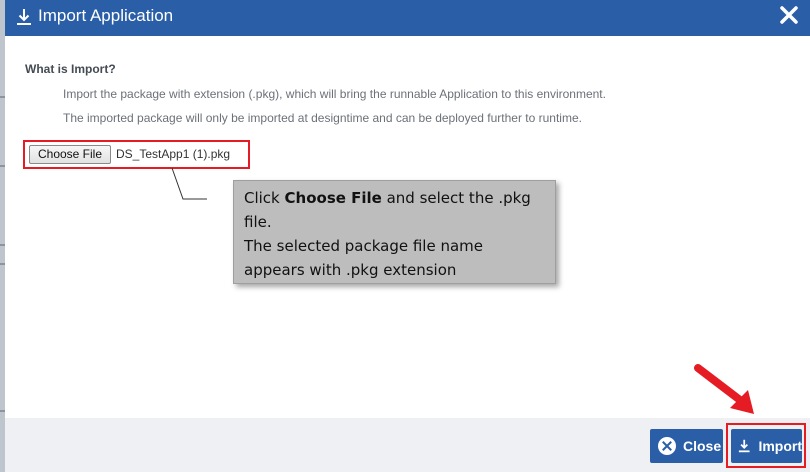 The height and width of the screenshot is (472, 810). Describe the element at coordinates (70, 69) in the screenshot. I see `section-heading: What is Import?` at that location.